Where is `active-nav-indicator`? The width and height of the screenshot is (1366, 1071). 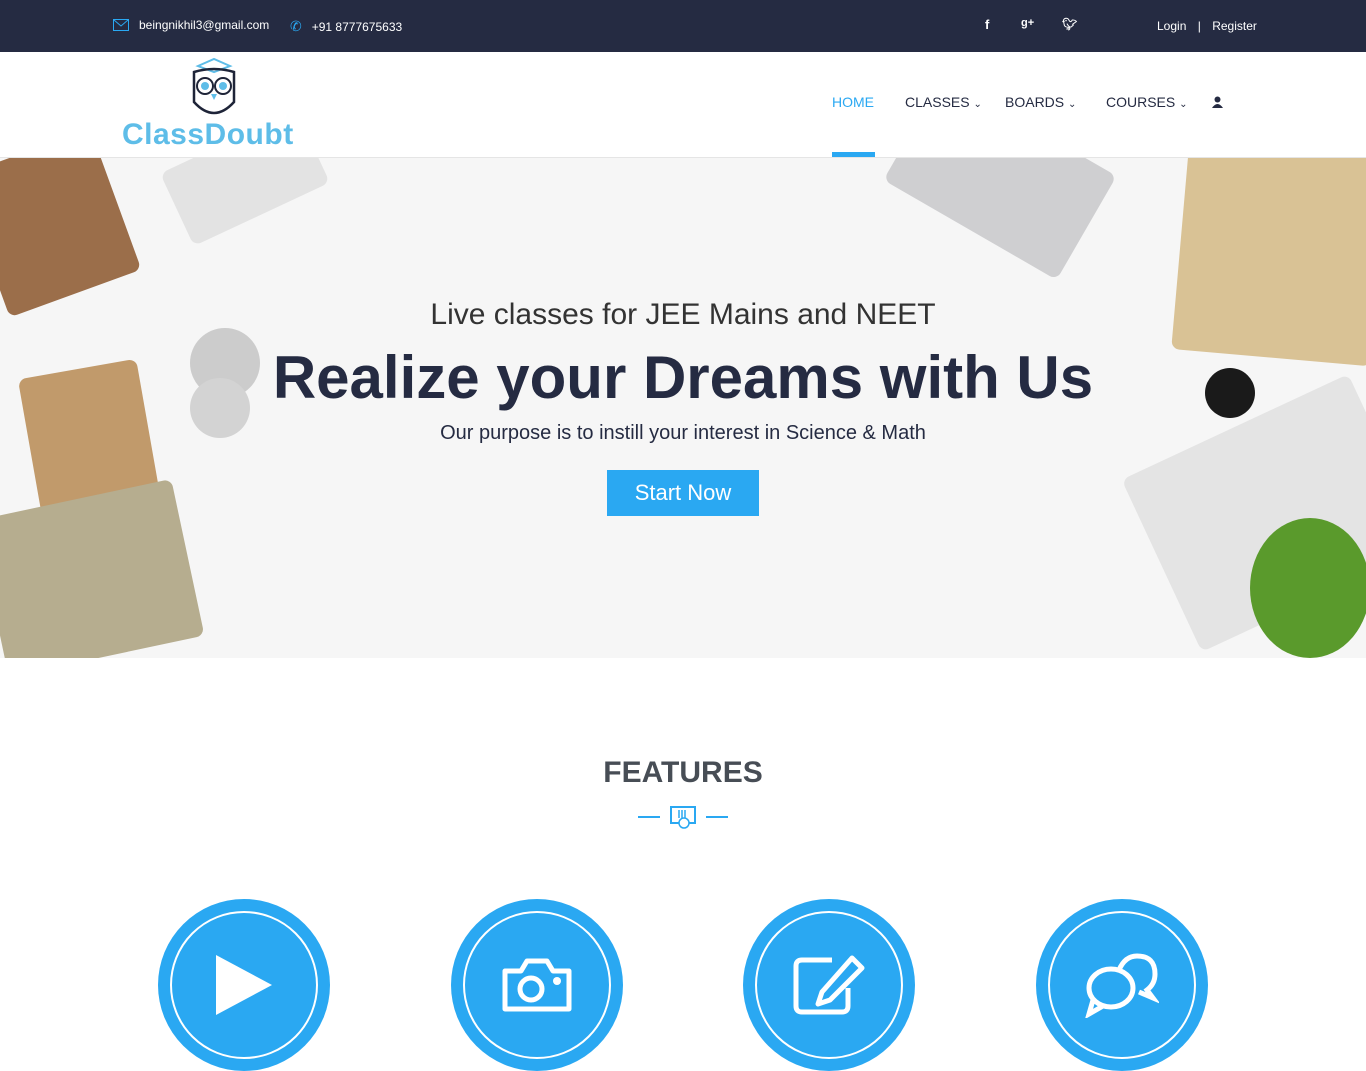 active-nav-indicator is located at coordinates (853, 154).